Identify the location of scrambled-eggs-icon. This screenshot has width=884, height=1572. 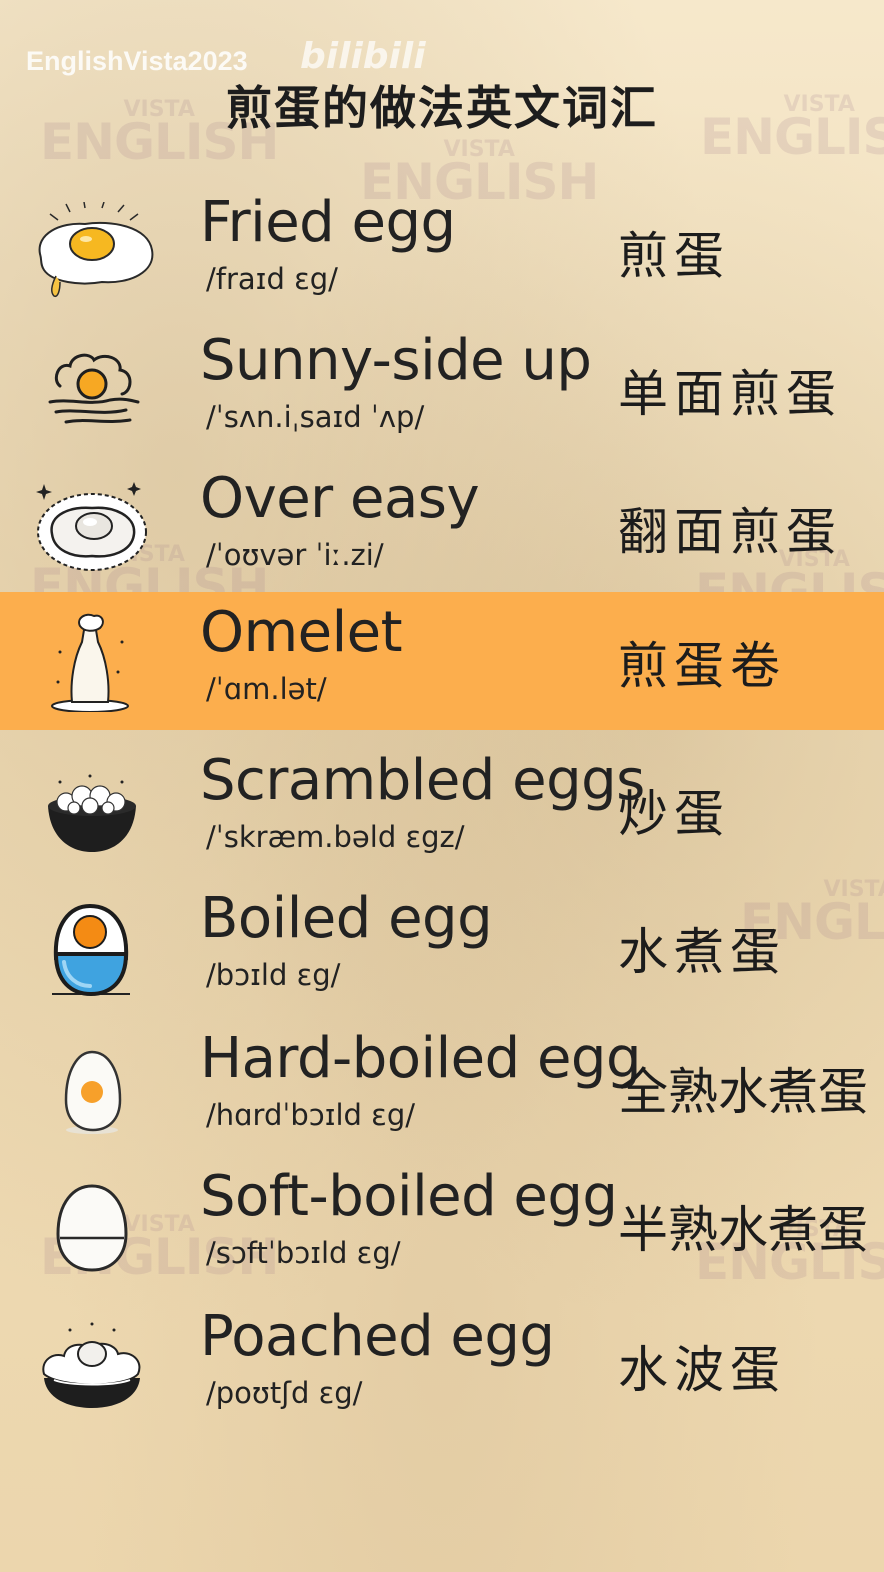
(92, 813).